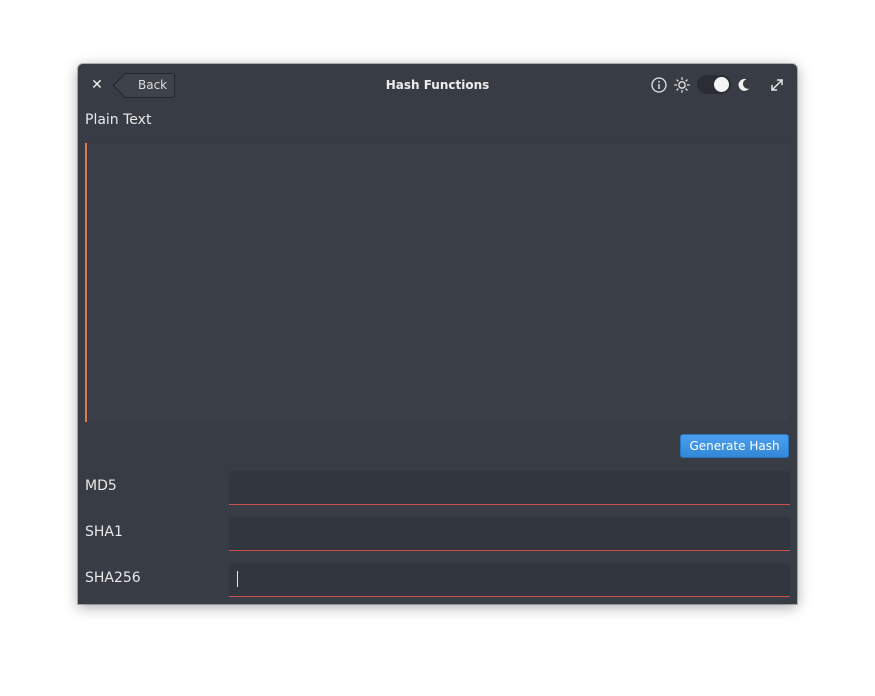 This screenshot has width=875, height=696. I want to click on sha1-label: SHA1, so click(104, 532).